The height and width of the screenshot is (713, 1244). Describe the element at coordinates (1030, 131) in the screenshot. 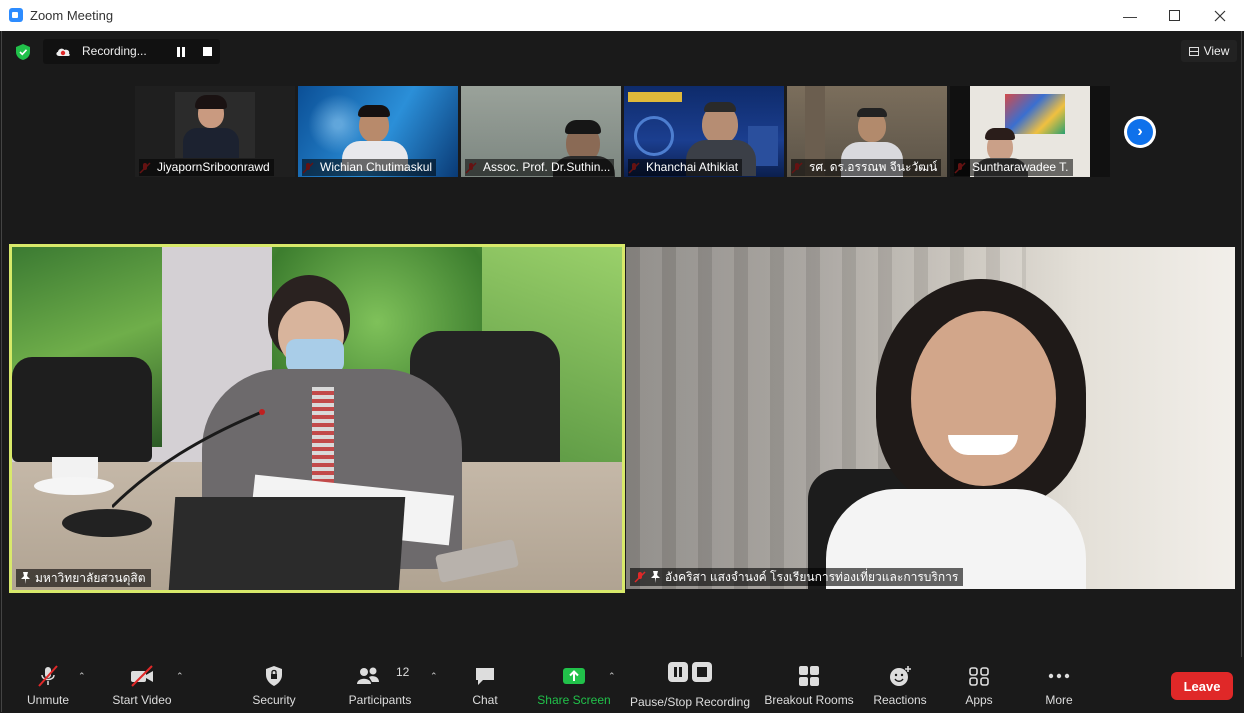

I see `participant-thumbnail: Suntharawadee T.` at that location.